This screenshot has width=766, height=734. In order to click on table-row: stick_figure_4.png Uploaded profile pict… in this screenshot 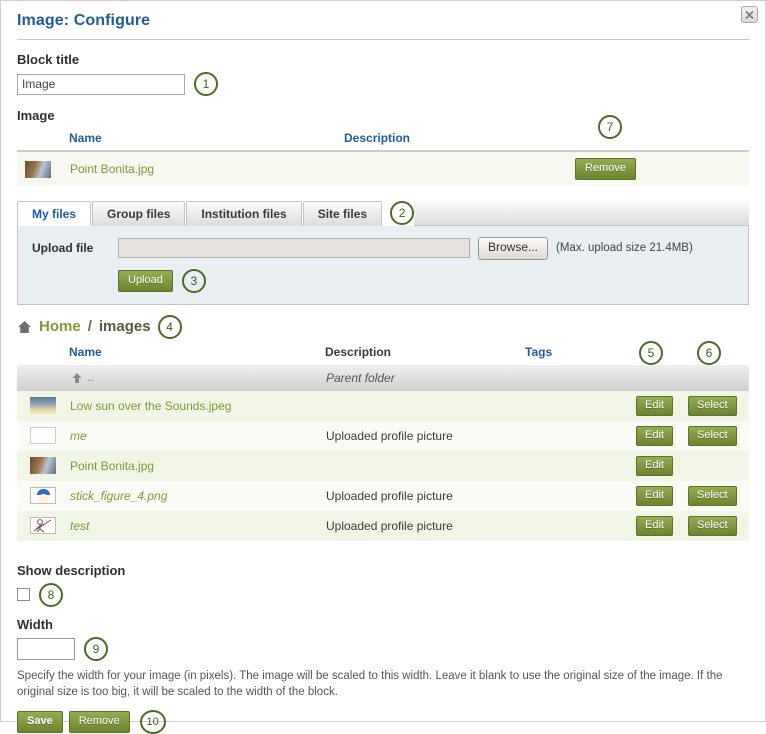, I will do `click(383, 495)`.